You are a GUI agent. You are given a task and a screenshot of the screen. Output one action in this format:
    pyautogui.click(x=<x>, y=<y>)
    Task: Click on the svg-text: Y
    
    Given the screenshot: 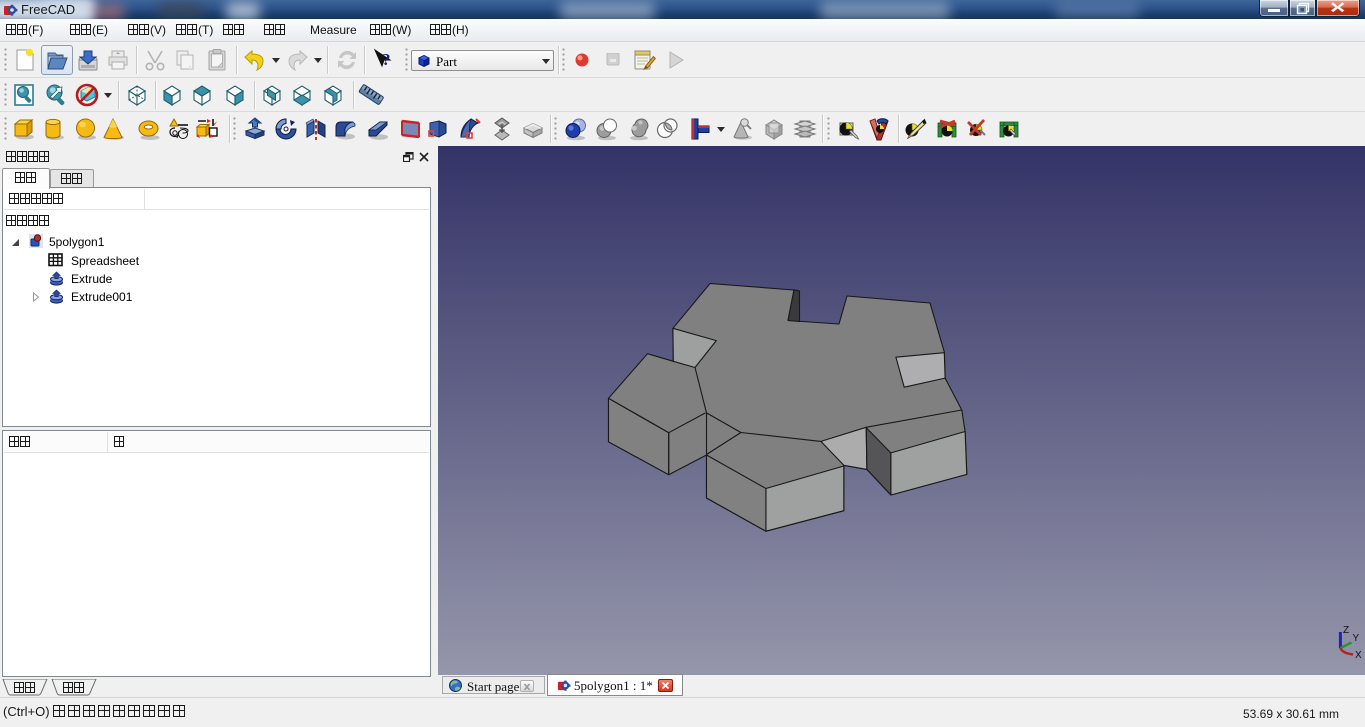 What is the action you would take?
    pyautogui.click(x=1356, y=638)
    